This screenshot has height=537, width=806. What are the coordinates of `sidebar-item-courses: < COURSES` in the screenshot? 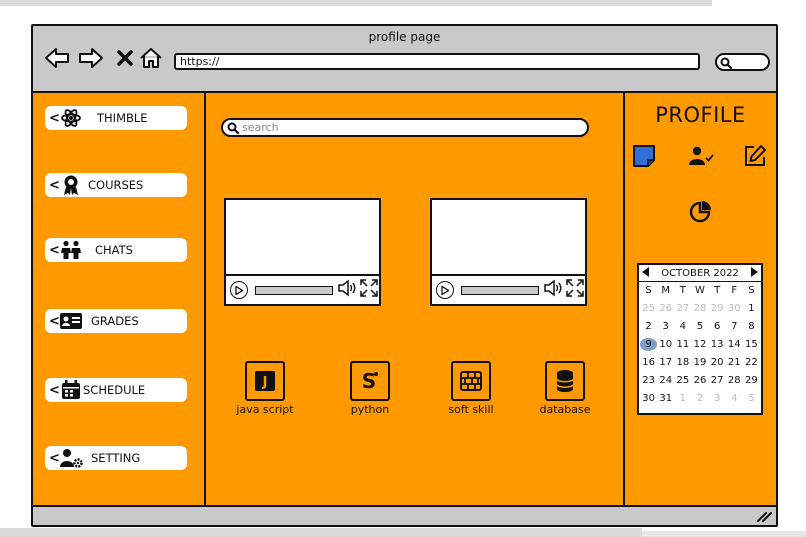 It's located at (116, 185).